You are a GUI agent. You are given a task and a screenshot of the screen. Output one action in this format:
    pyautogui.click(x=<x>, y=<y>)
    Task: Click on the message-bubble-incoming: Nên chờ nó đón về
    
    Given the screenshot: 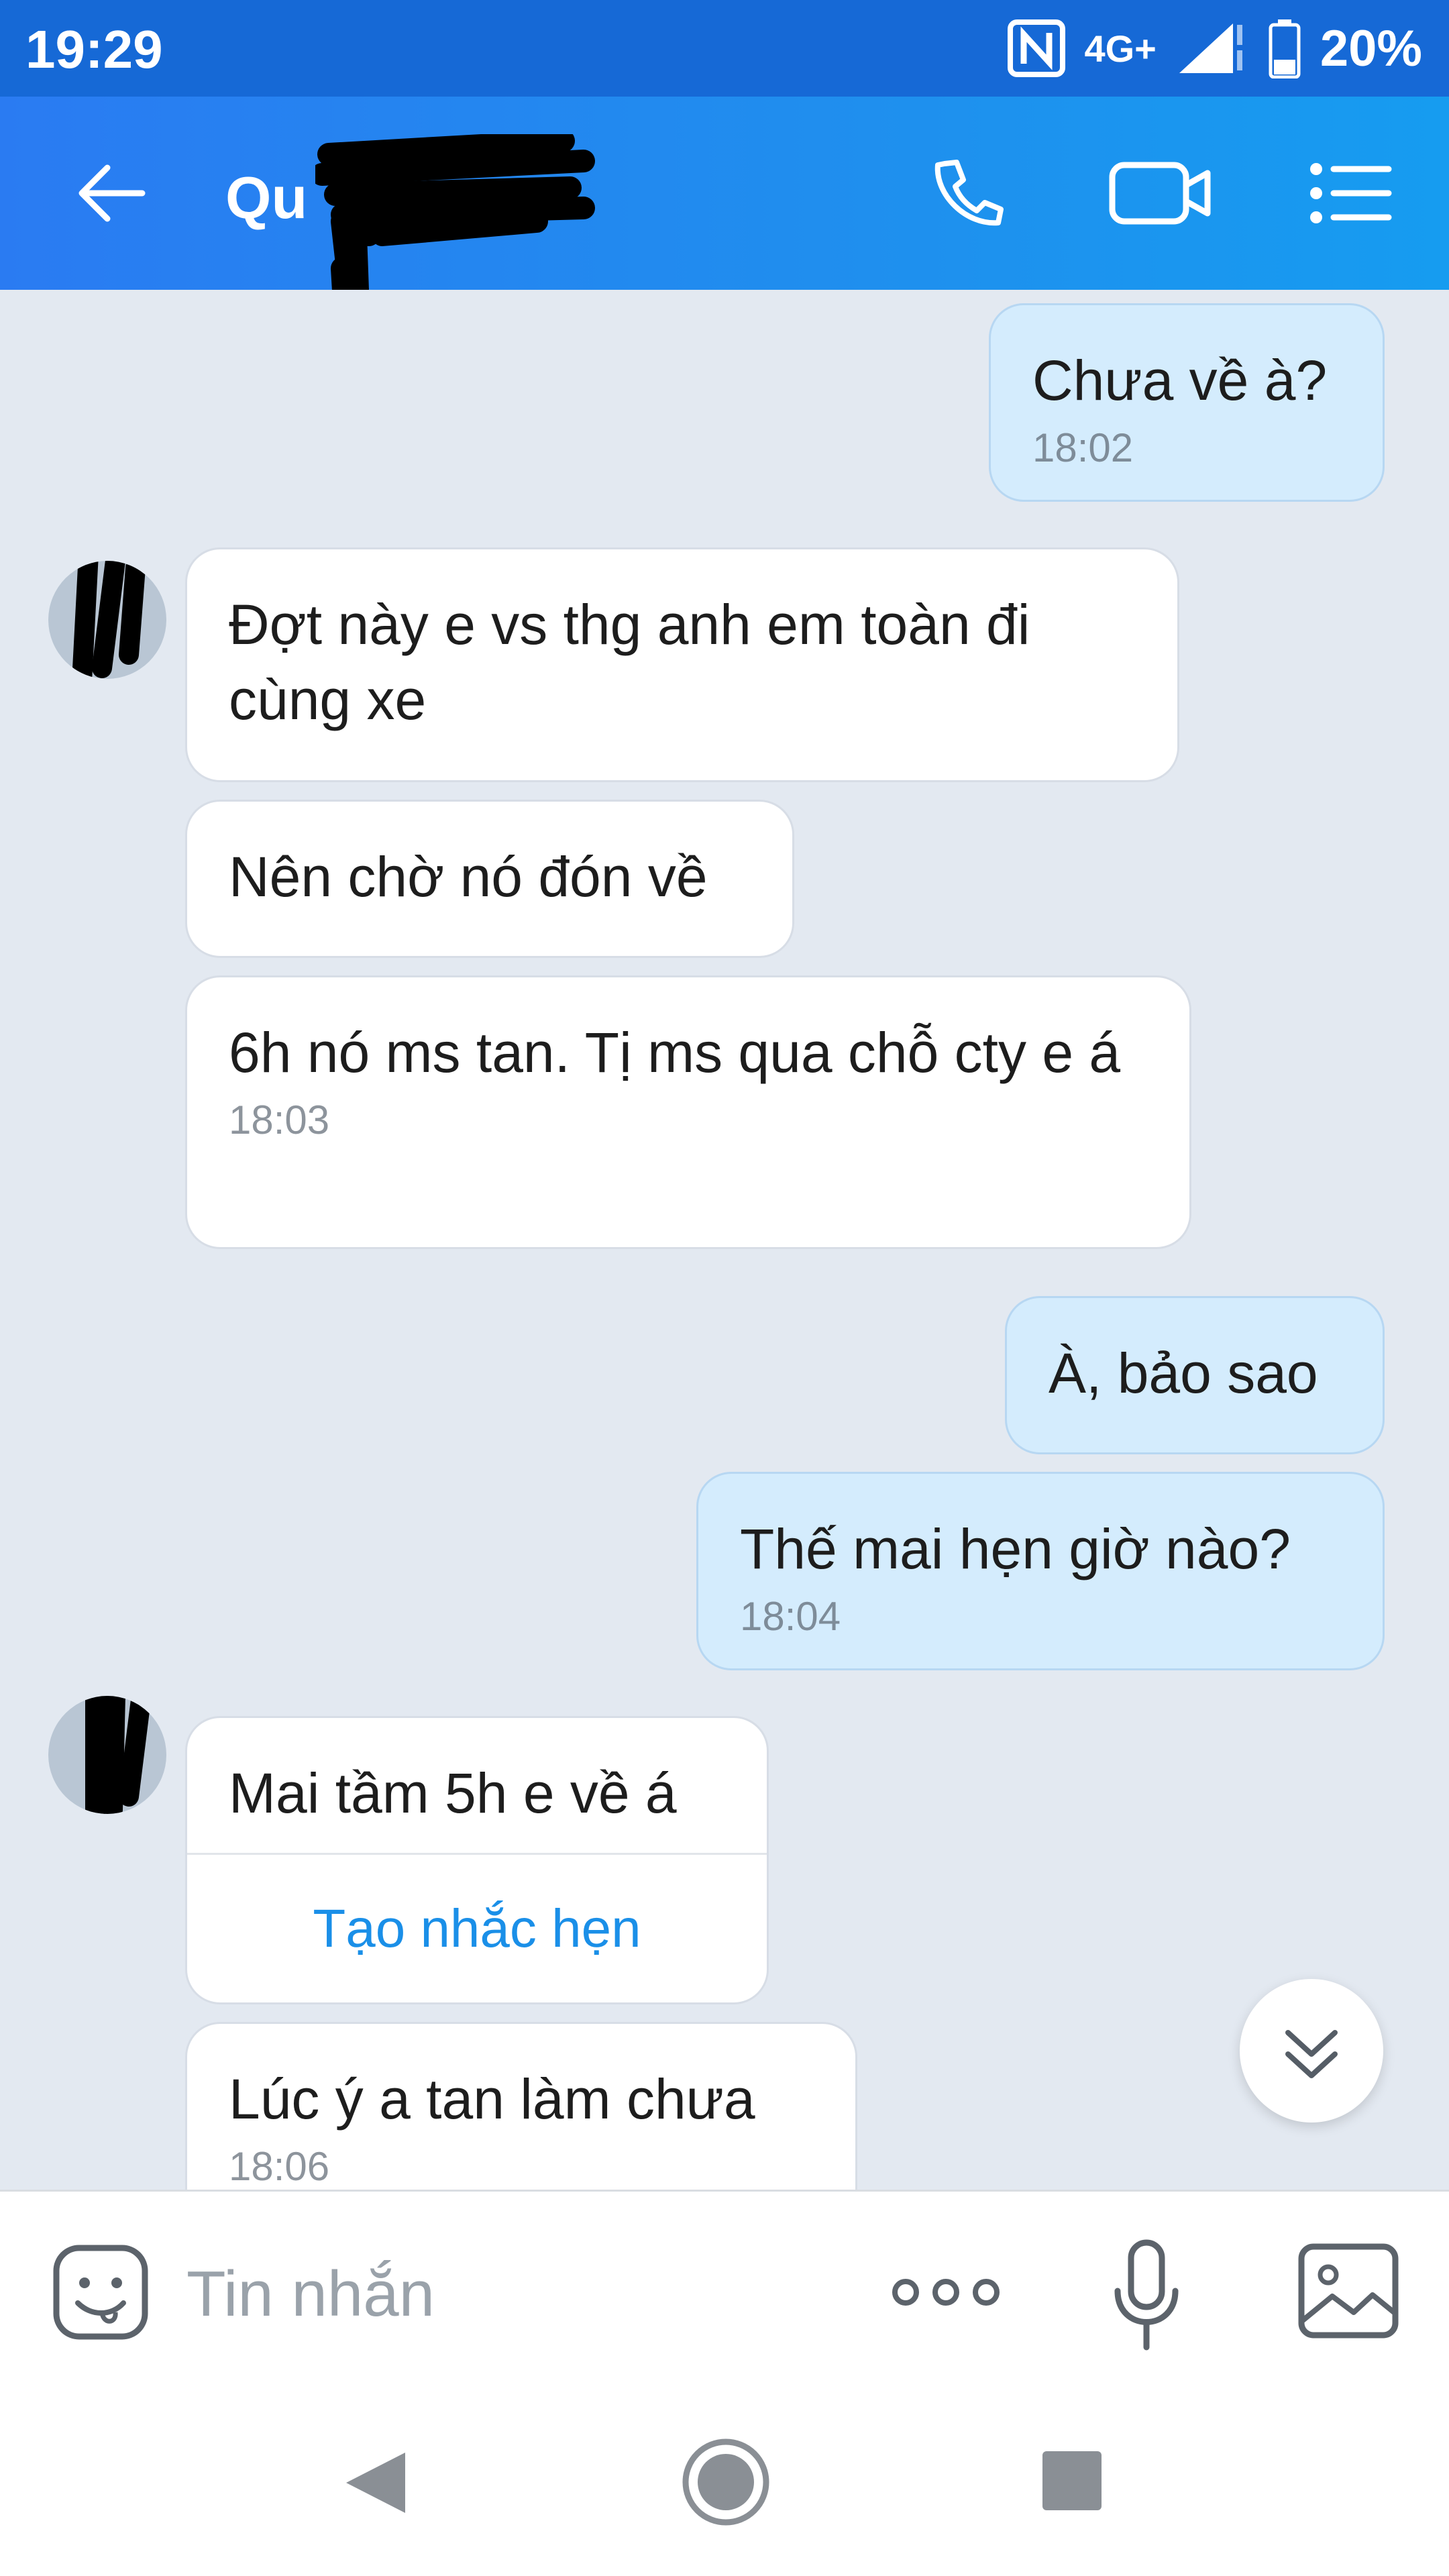 What is the action you would take?
    pyautogui.click(x=489, y=879)
    